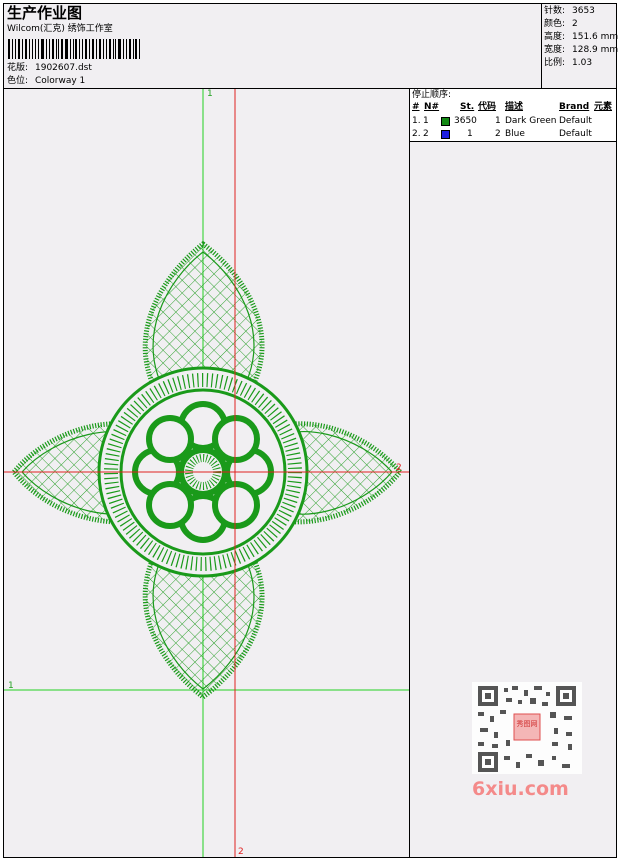  I want to click on col-brand: Brand, so click(574, 107).